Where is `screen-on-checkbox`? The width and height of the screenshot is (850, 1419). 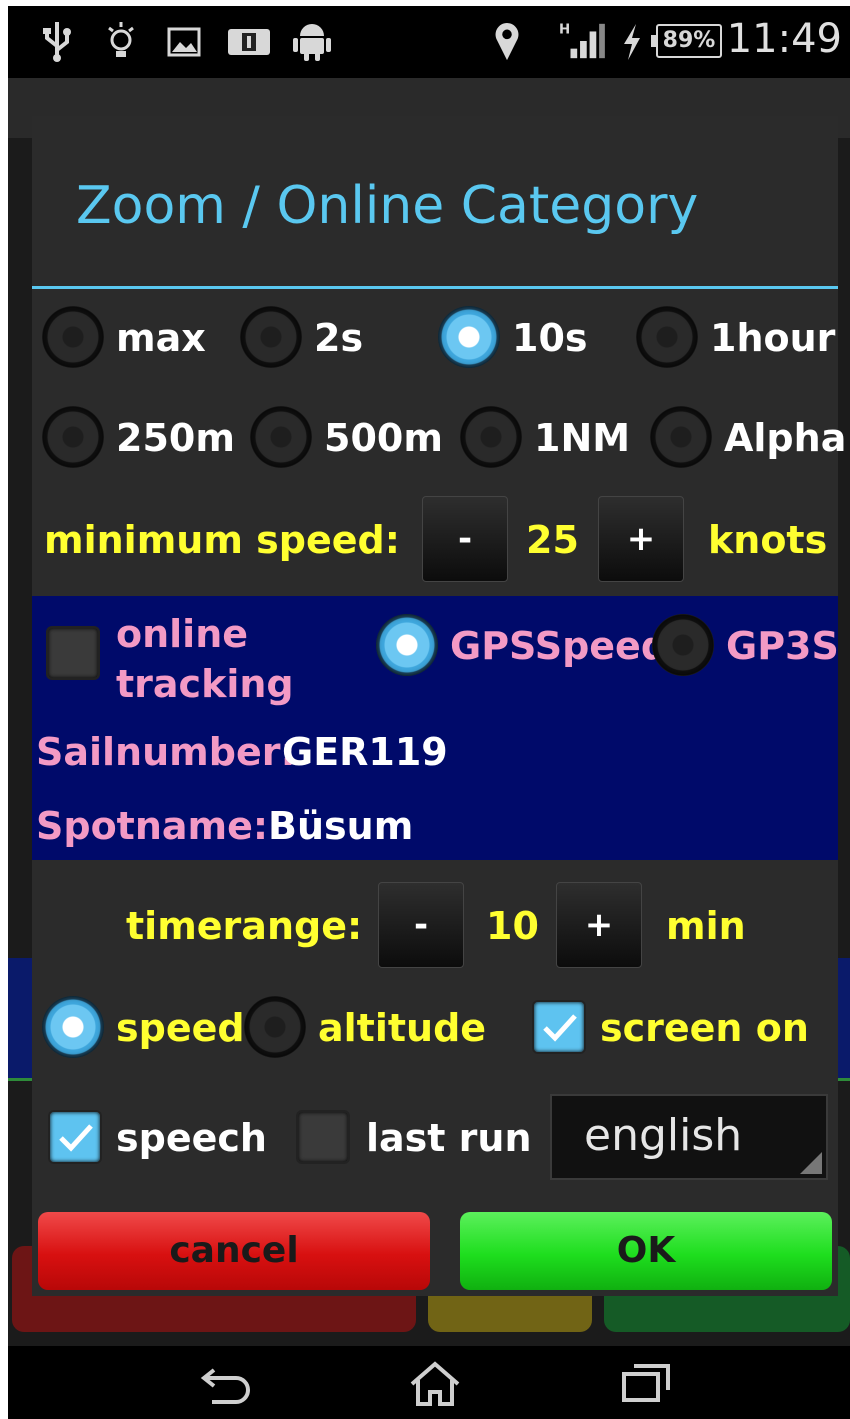
screen-on-checkbox is located at coordinates (559, 1027).